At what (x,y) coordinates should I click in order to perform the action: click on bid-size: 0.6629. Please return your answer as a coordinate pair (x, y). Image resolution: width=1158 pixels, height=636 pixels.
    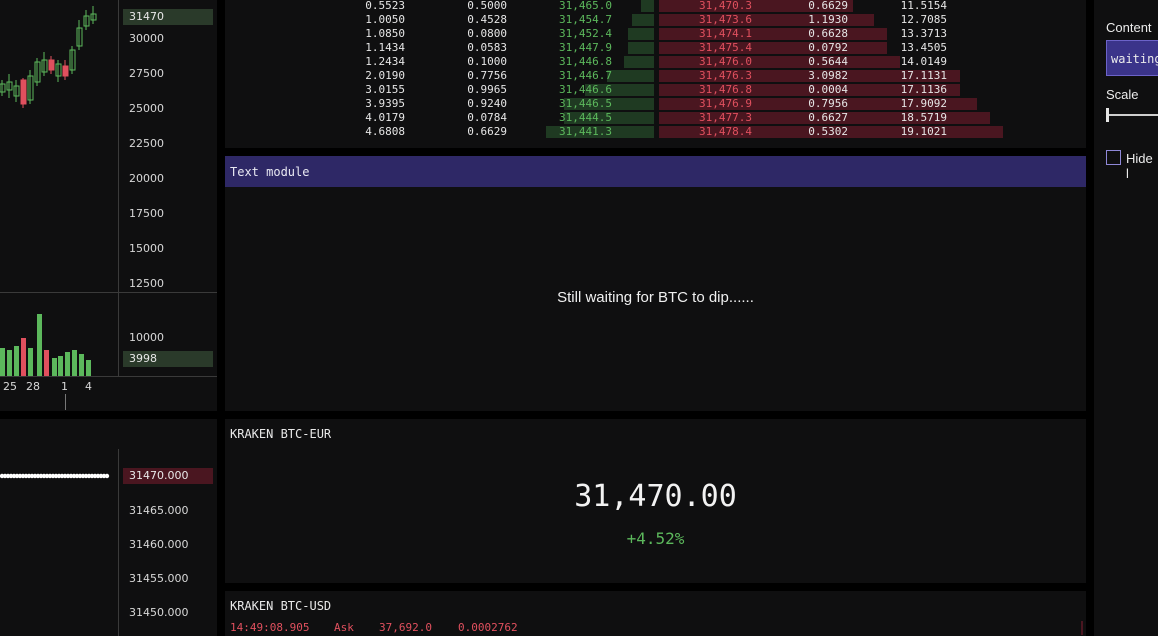
    Looking at the image, I should click on (487, 131).